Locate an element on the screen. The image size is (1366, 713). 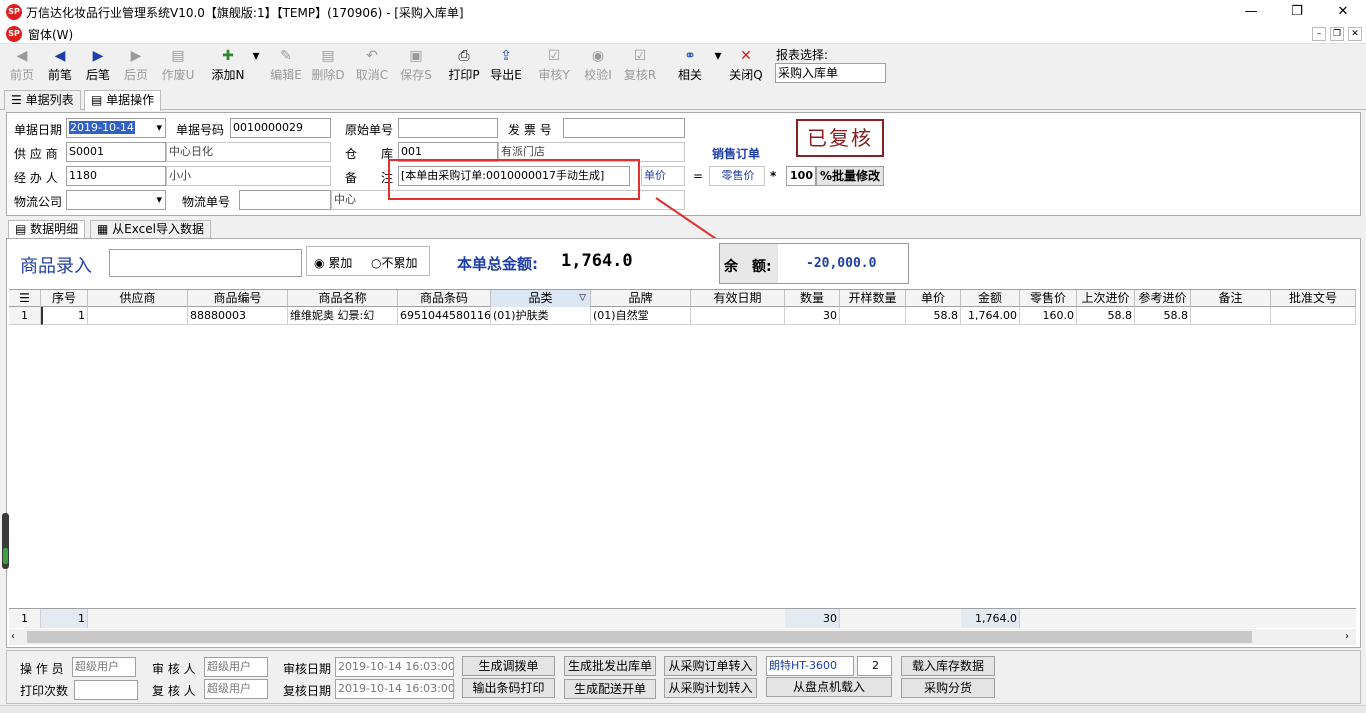
related-button: ⚭ 相关 is located at coordinates (690, 66).